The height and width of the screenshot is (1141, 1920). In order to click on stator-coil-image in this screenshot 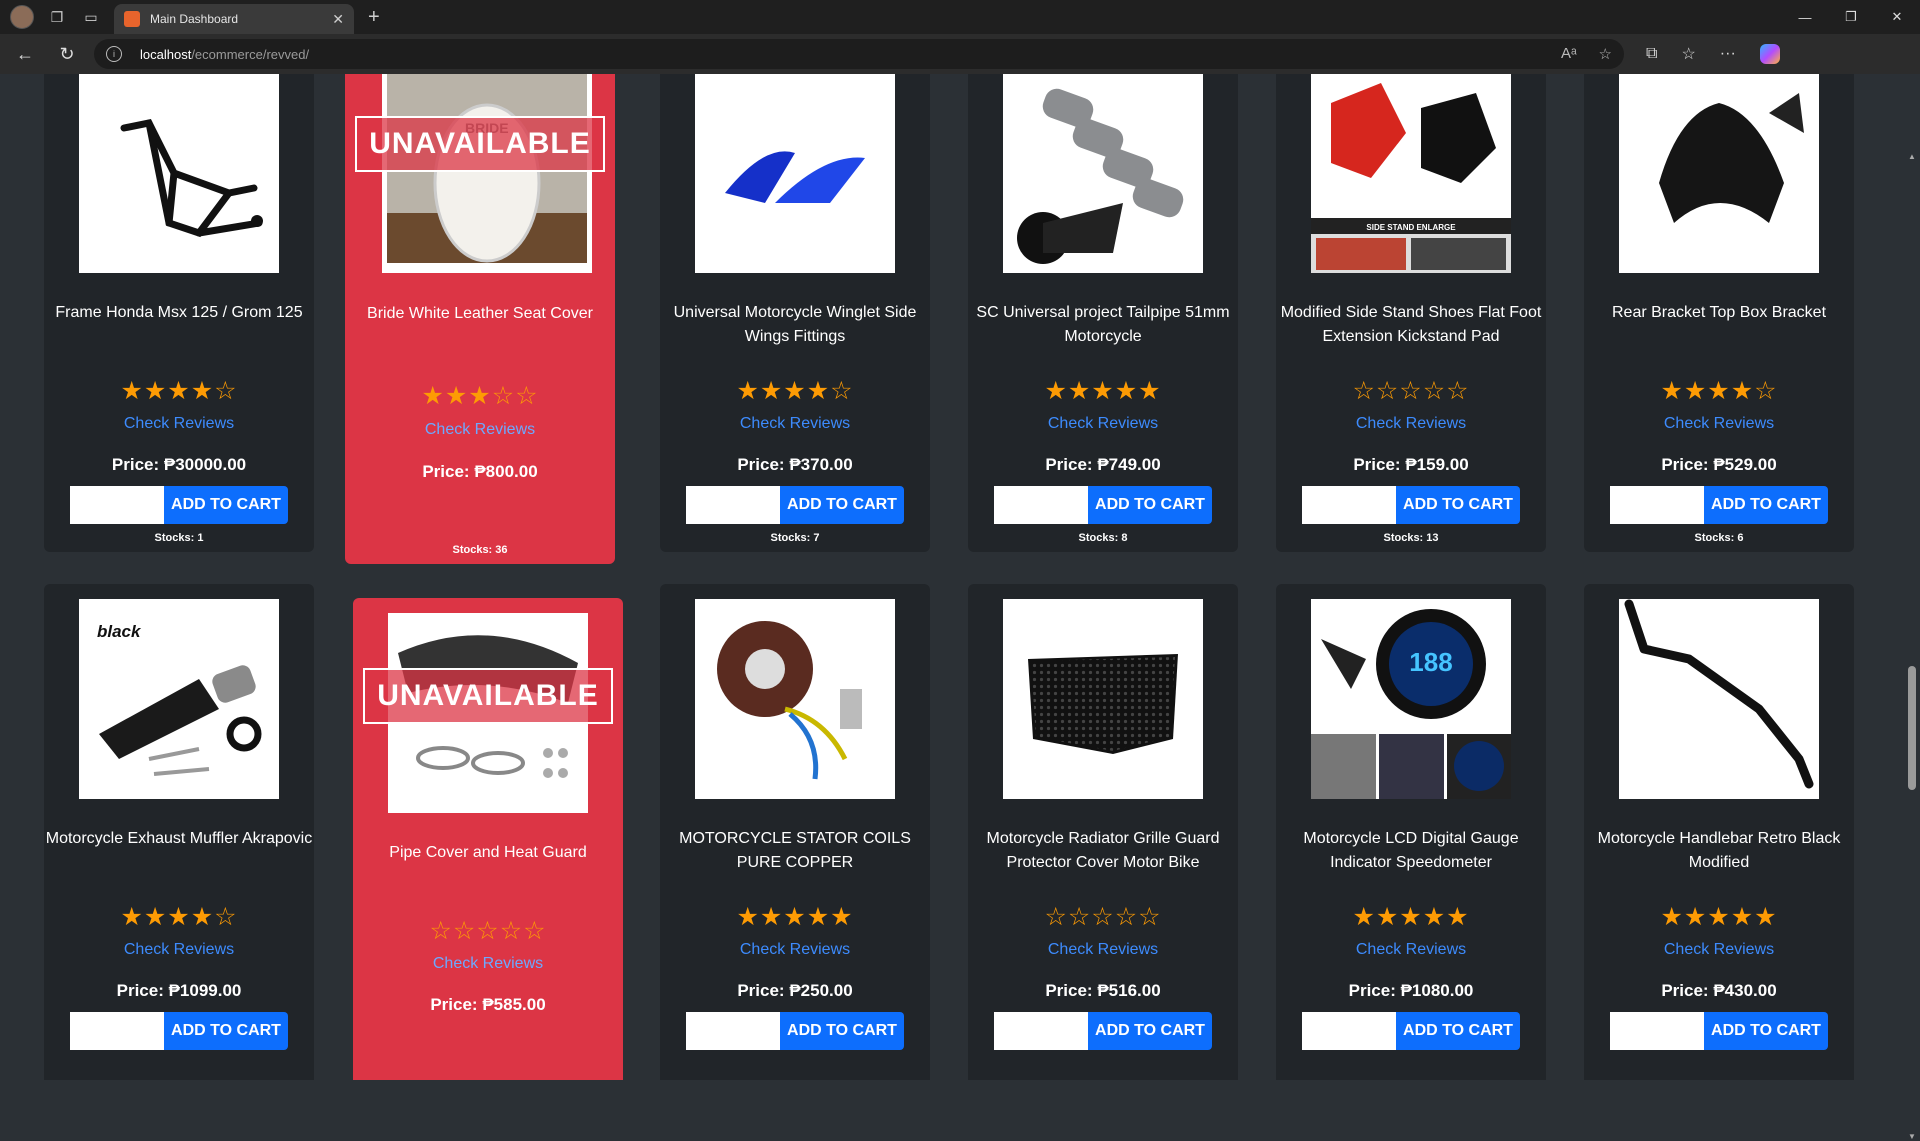, I will do `click(795, 699)`.